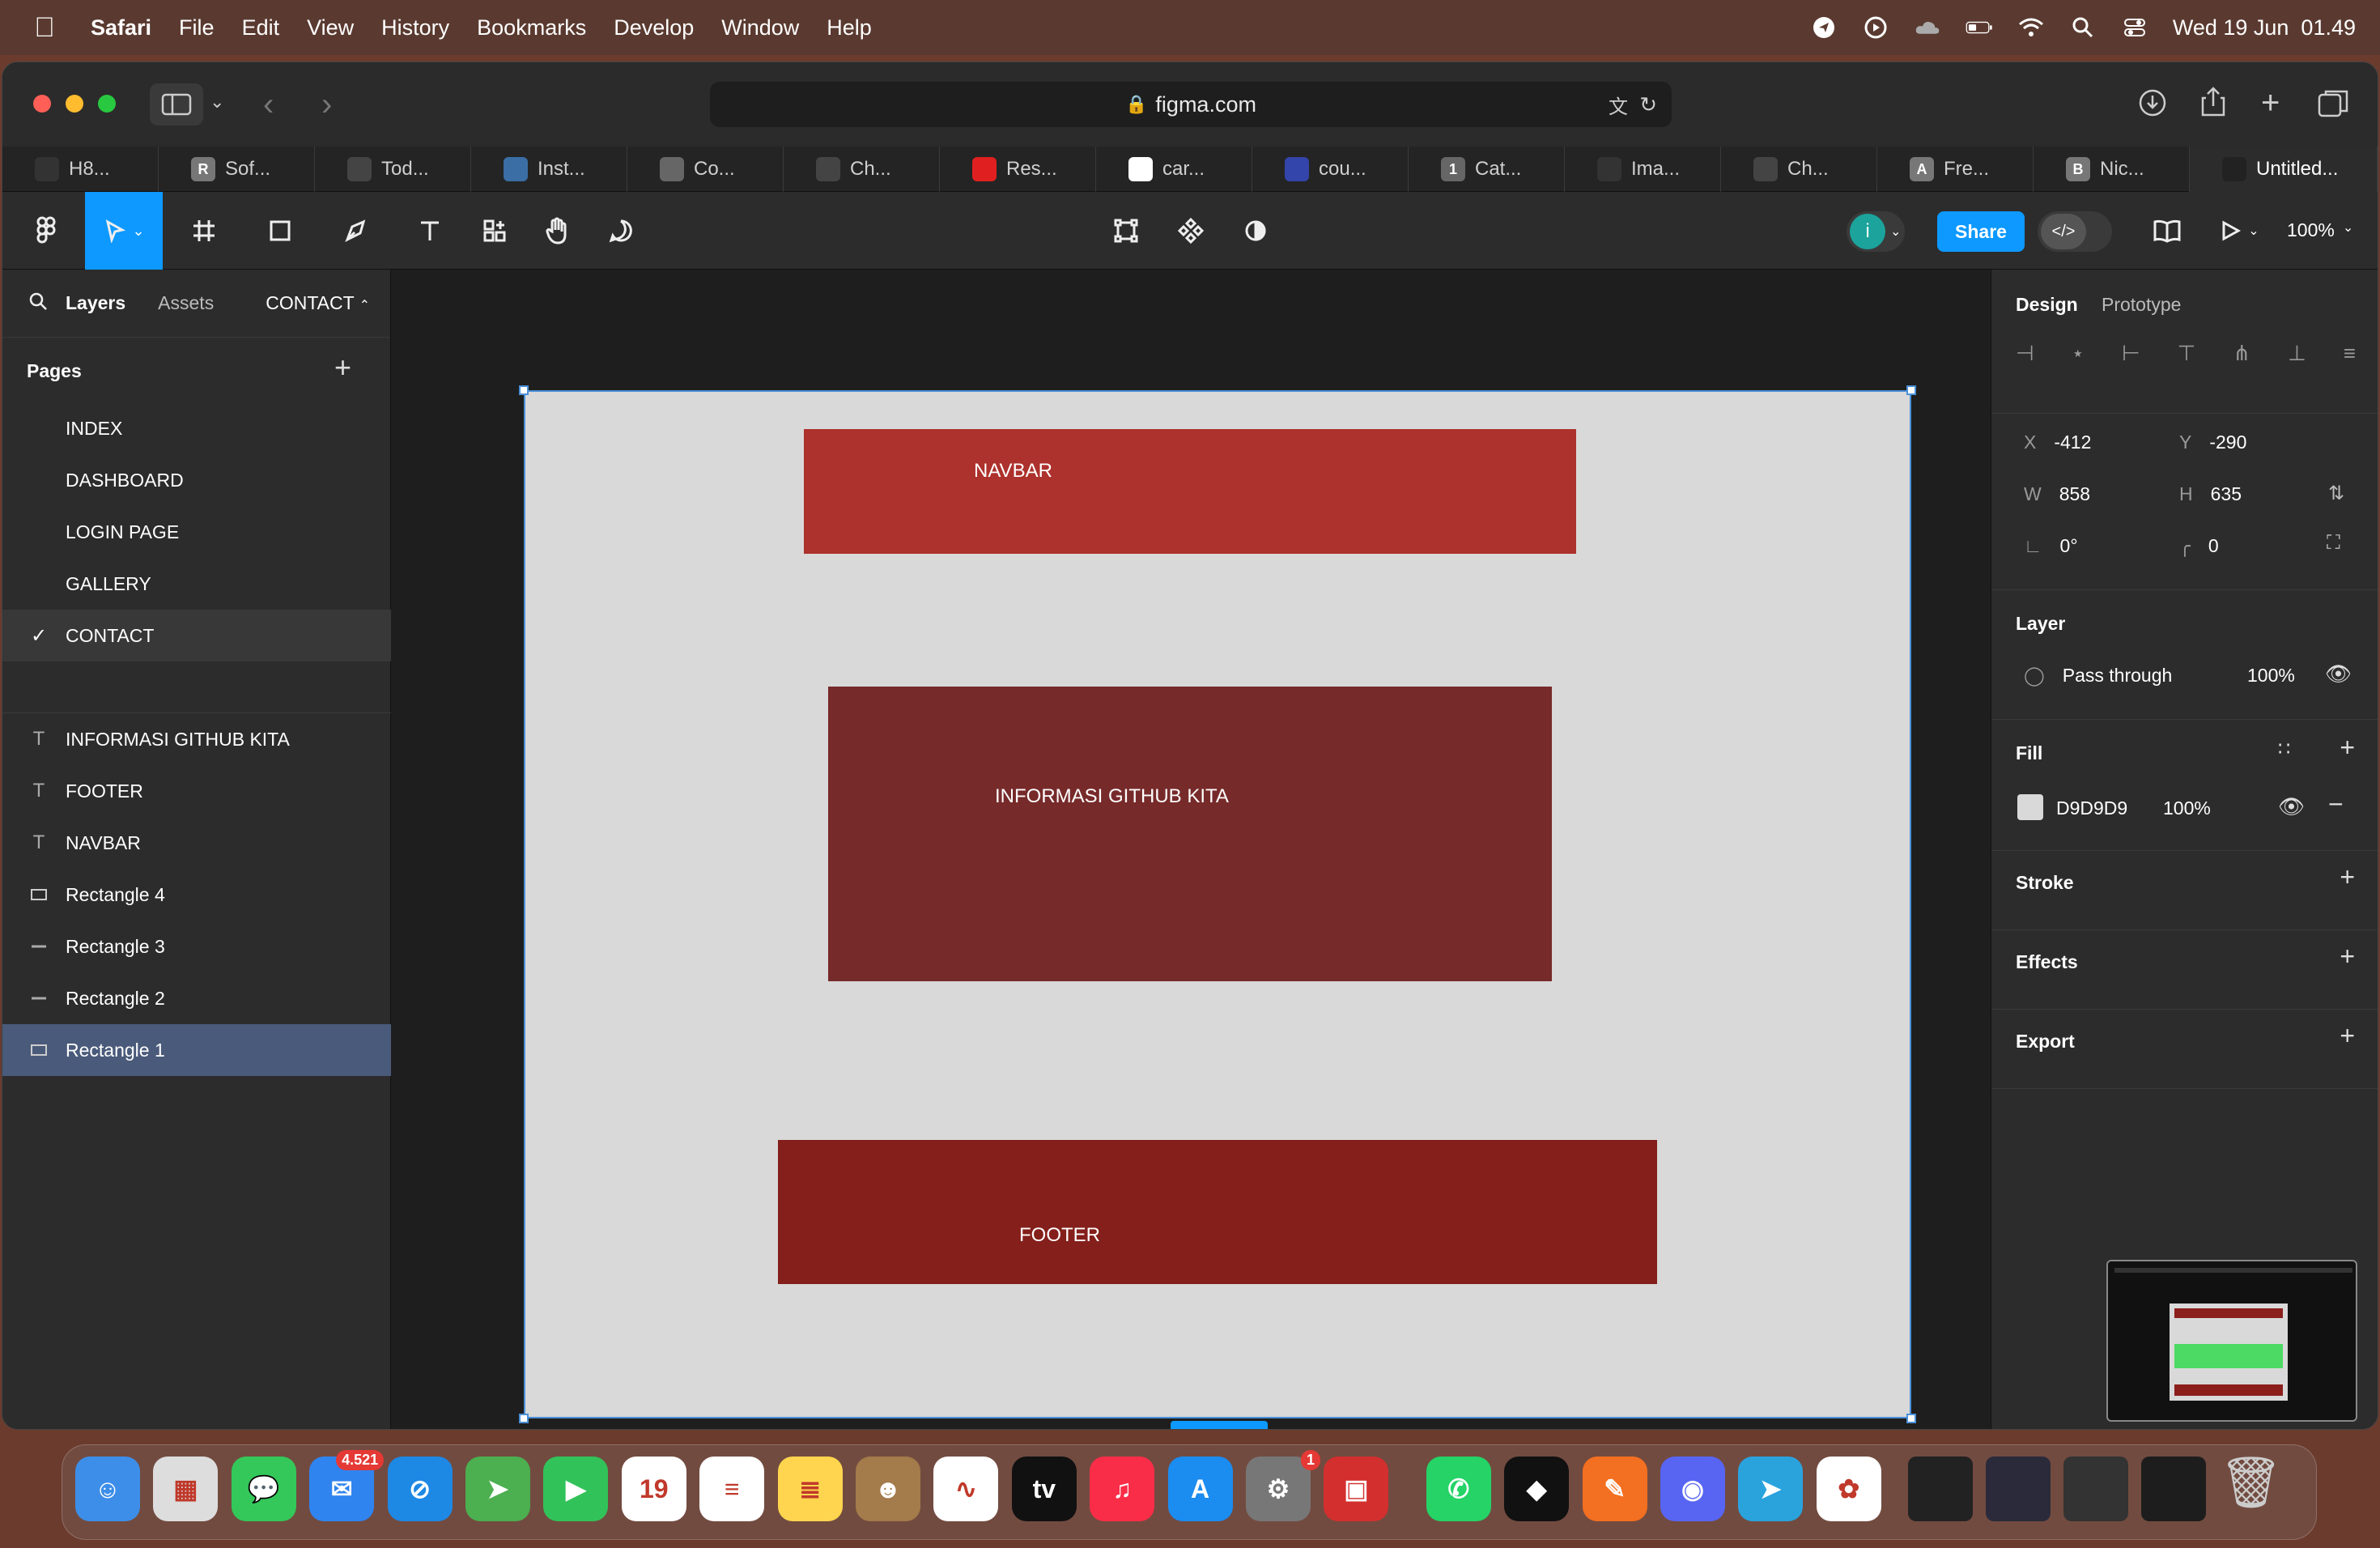 This screenshot has width=2380, height=1548. Describe the element at coordinates (196, 998) in the screenshot. I see `layer-row: Rectangle 2` at that location.